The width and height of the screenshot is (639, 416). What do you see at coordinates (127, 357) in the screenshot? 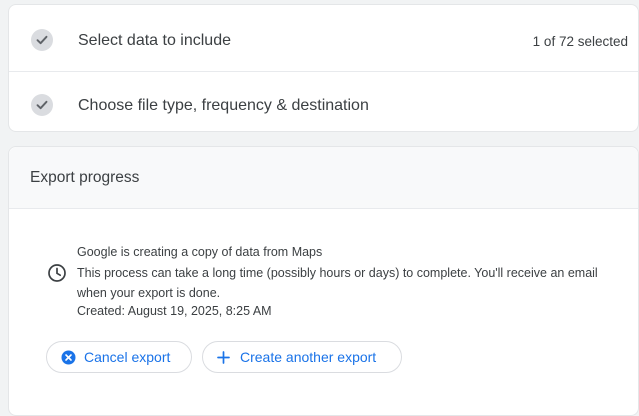
I see `cancel-export-label: Cancel export` at bounding box center [127, 357].